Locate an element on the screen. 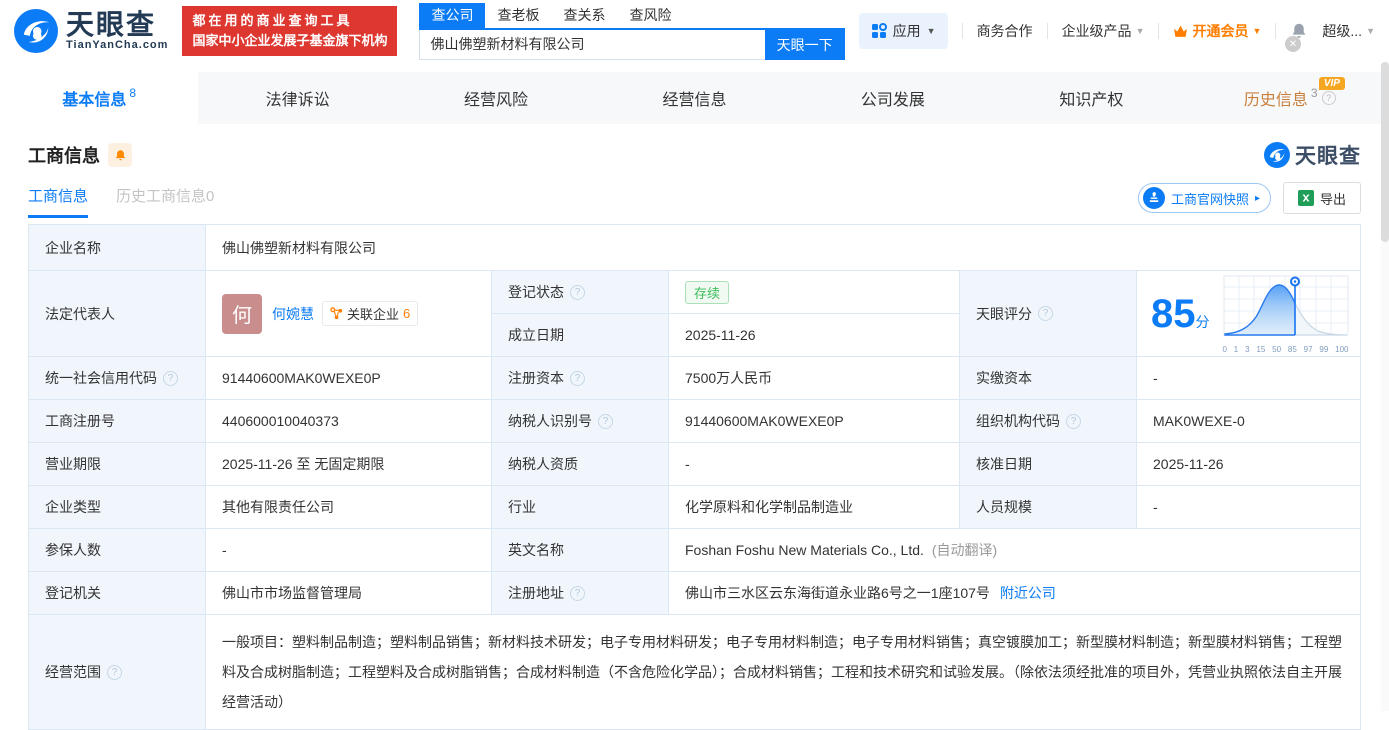  field-label: 核准日期 is located at coordinates (1048, 464).